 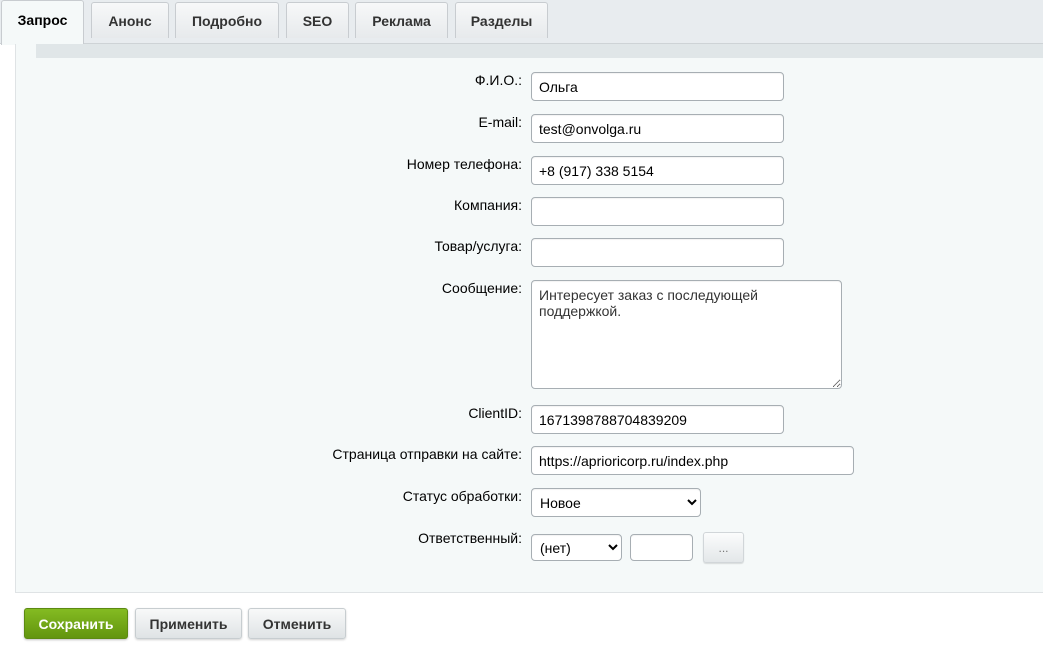 I want to click on page-url-input, so click(x=692, y=460).